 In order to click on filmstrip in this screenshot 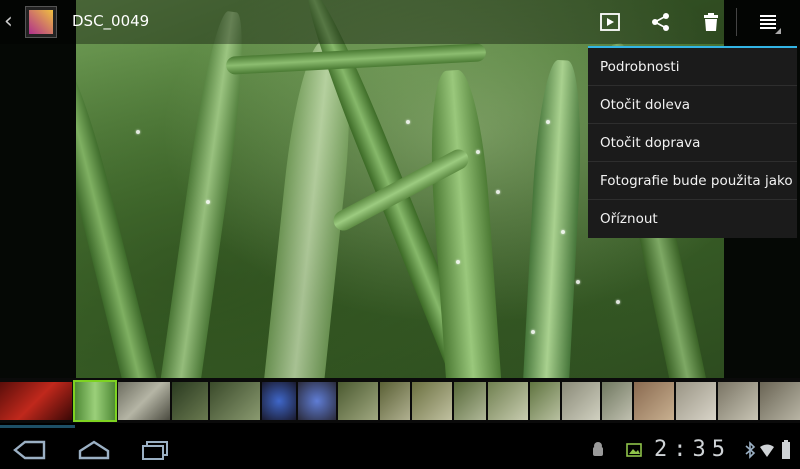, I will do `click(400, 400)`.